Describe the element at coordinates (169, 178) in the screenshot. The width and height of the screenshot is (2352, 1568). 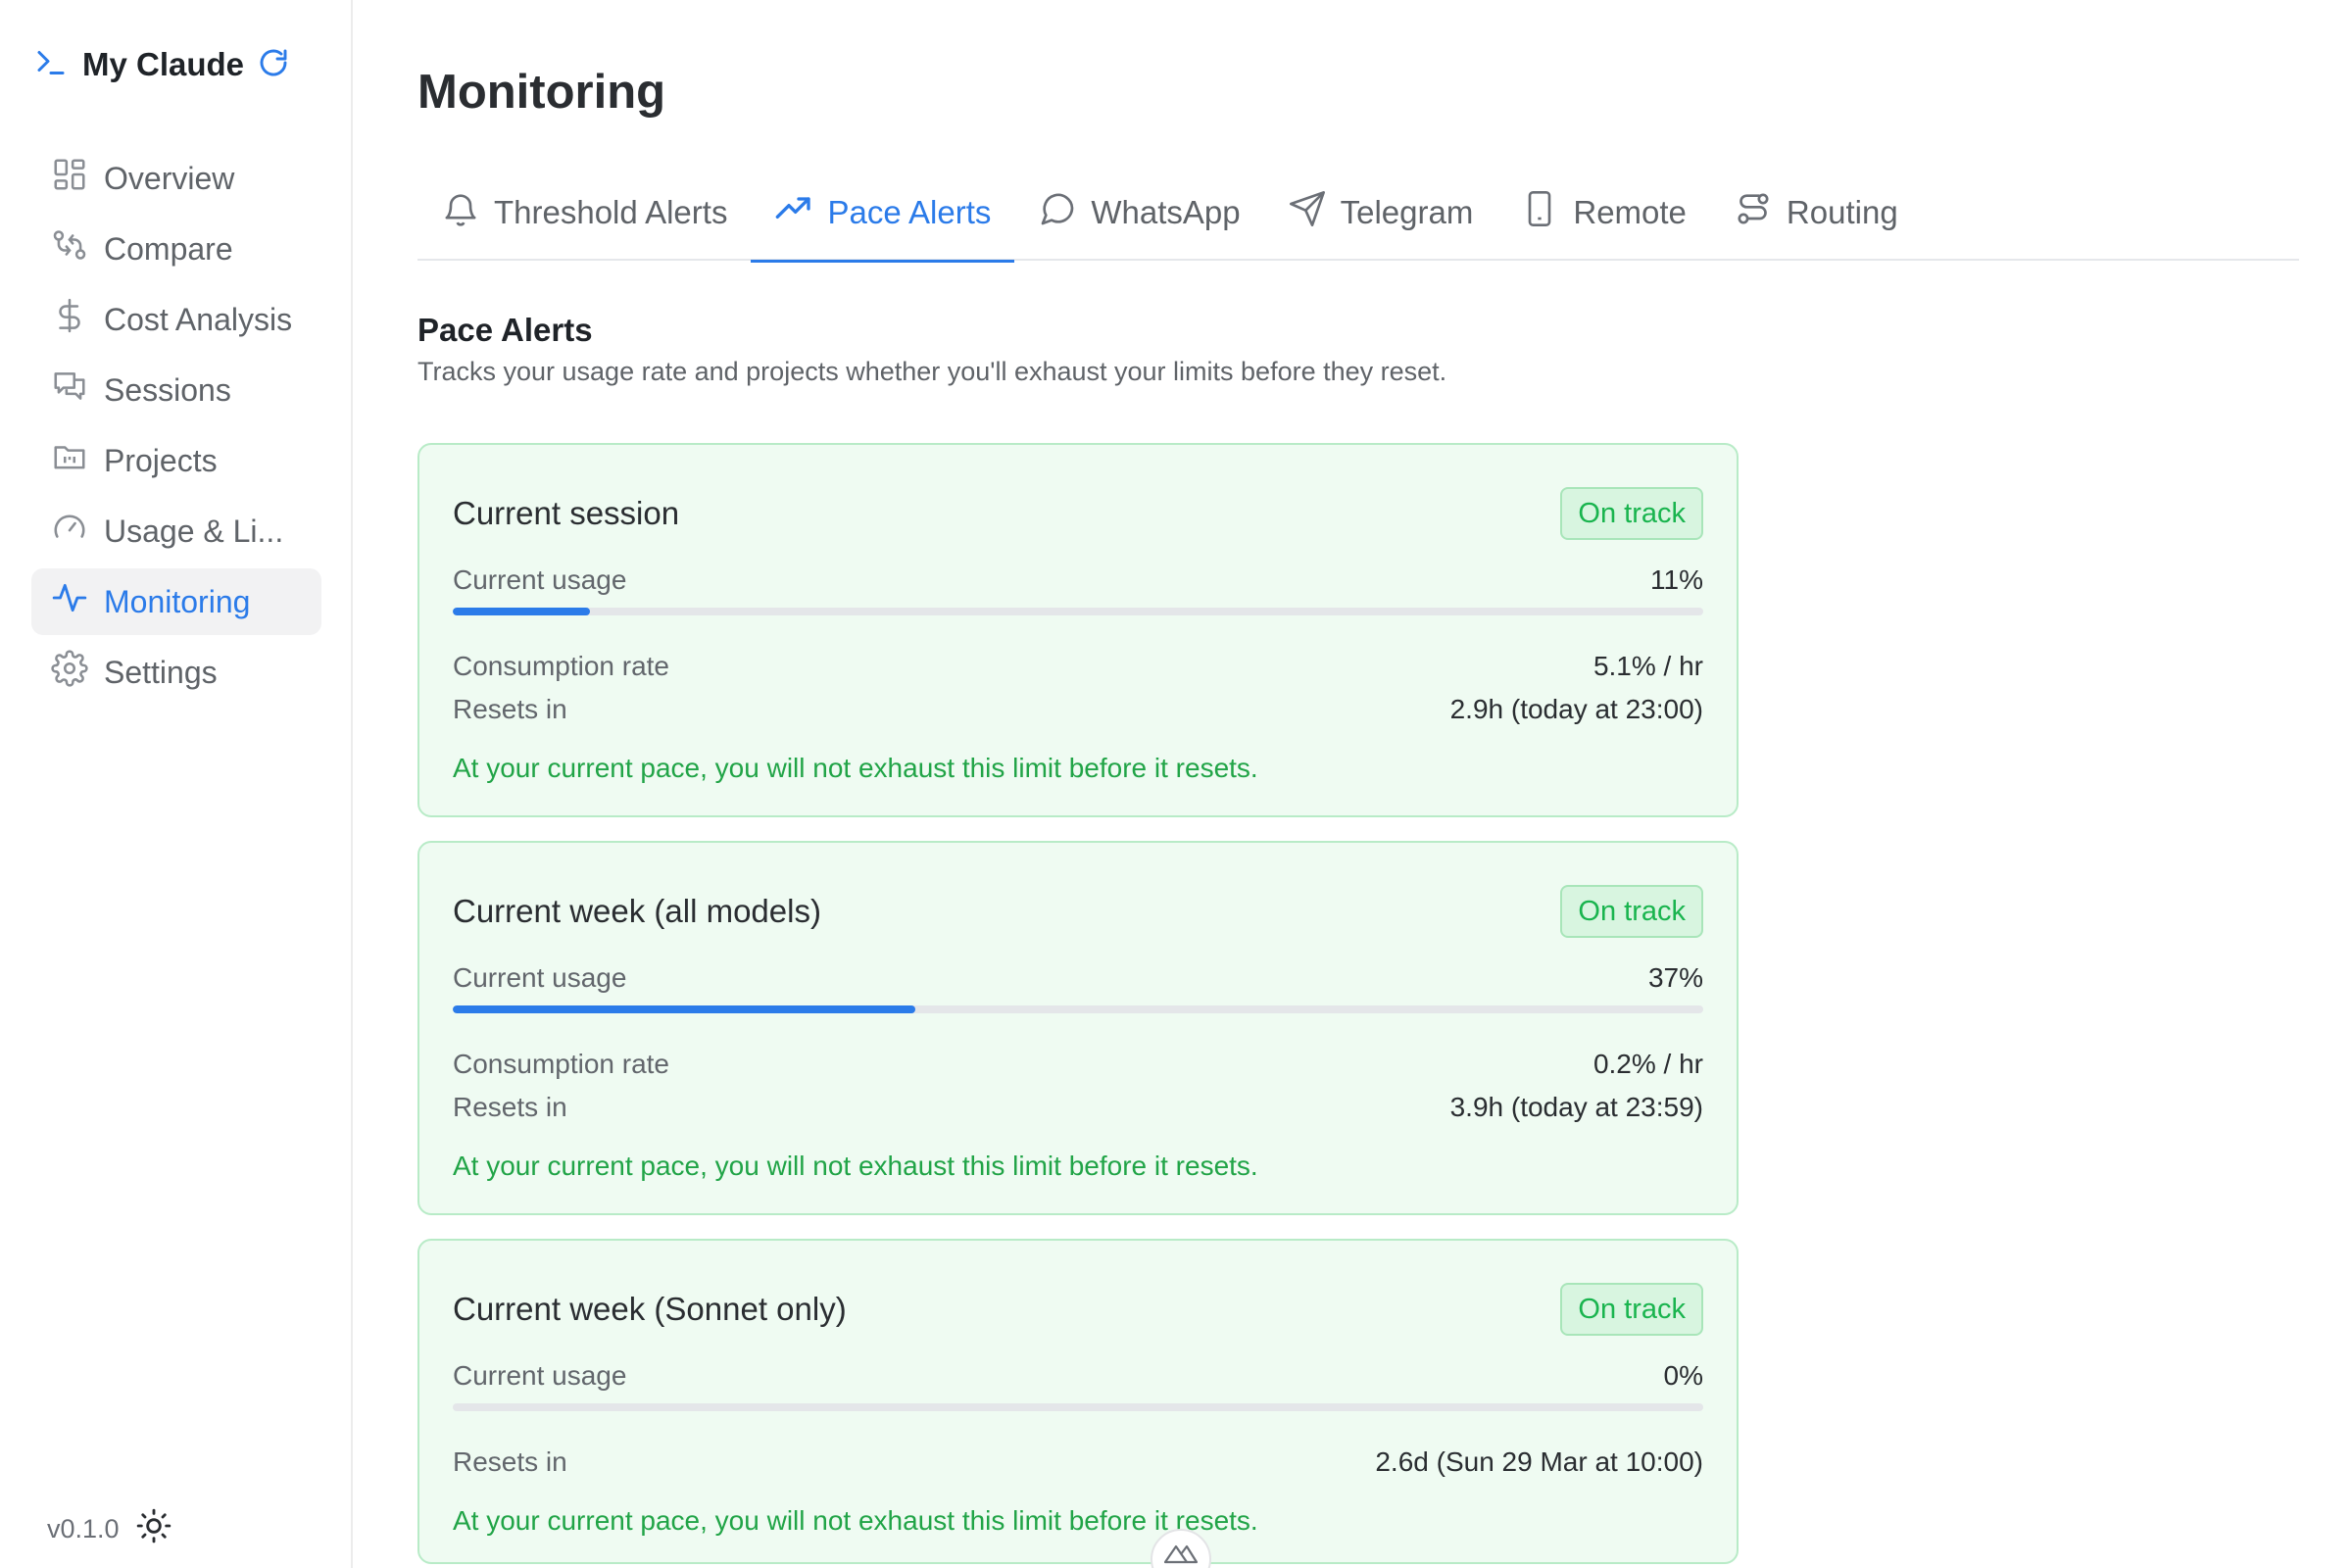
I see `sidebar-item-label: Overview` at that location.